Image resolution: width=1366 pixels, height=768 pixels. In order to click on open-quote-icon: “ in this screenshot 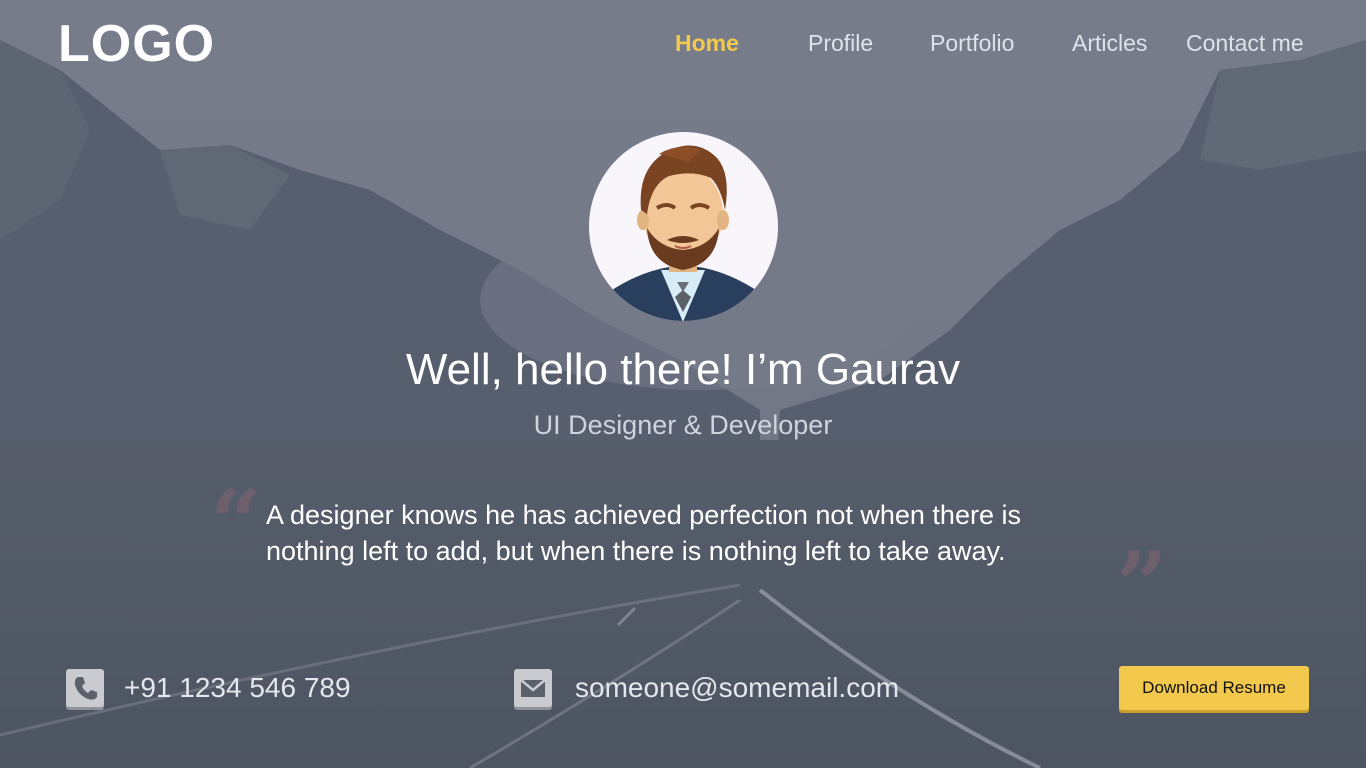, I will do `click(236, 523)`.